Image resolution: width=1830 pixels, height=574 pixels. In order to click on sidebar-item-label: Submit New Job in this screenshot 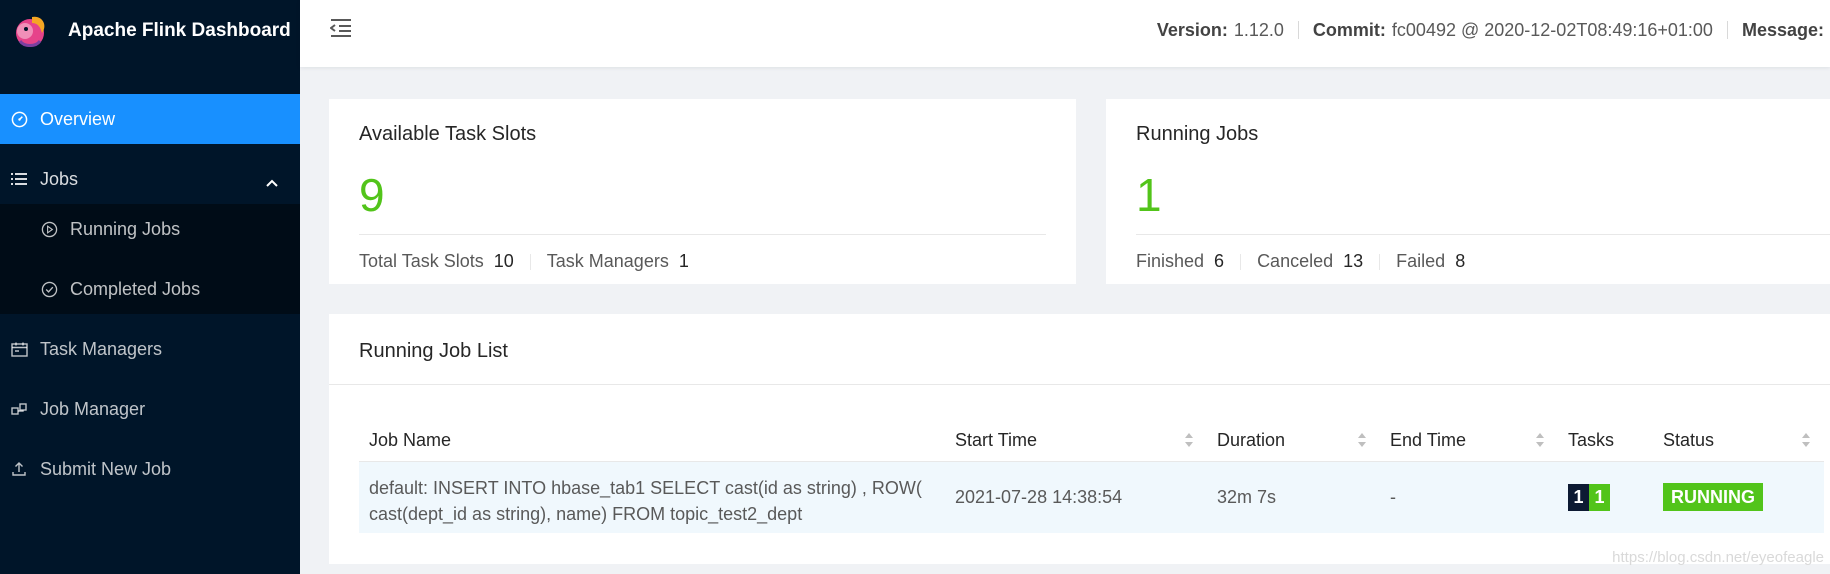, I will do `click(106, 468)`.